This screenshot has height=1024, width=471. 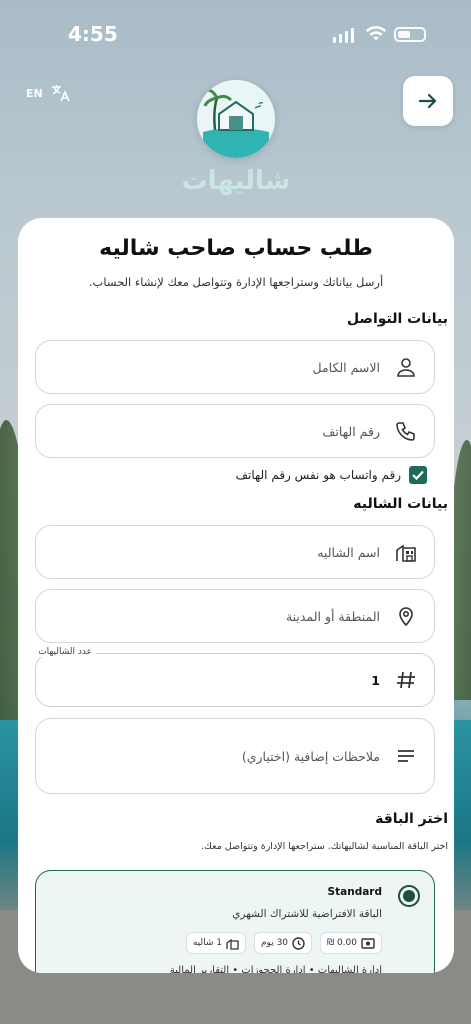 I want to click on status-time: 4:55, so click(x=93, y=34).